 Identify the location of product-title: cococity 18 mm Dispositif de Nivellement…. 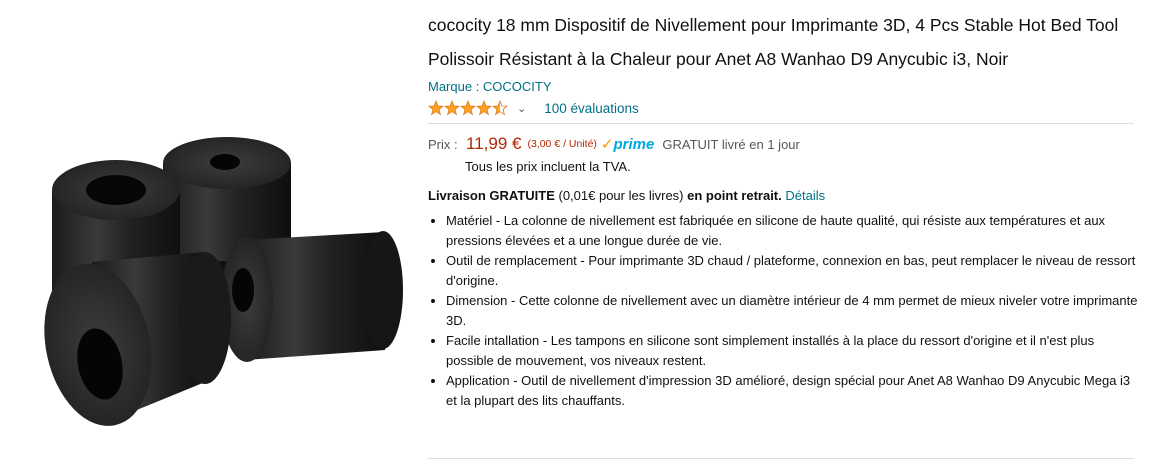
(773, 42).